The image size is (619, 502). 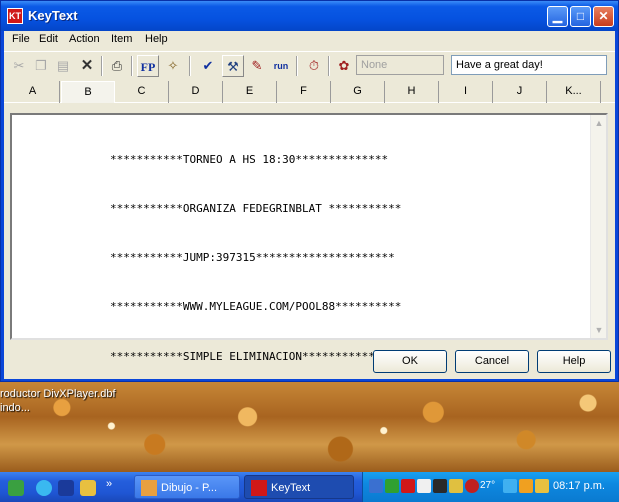 I want to click on tab-c: C, so click(x=142, y=92).